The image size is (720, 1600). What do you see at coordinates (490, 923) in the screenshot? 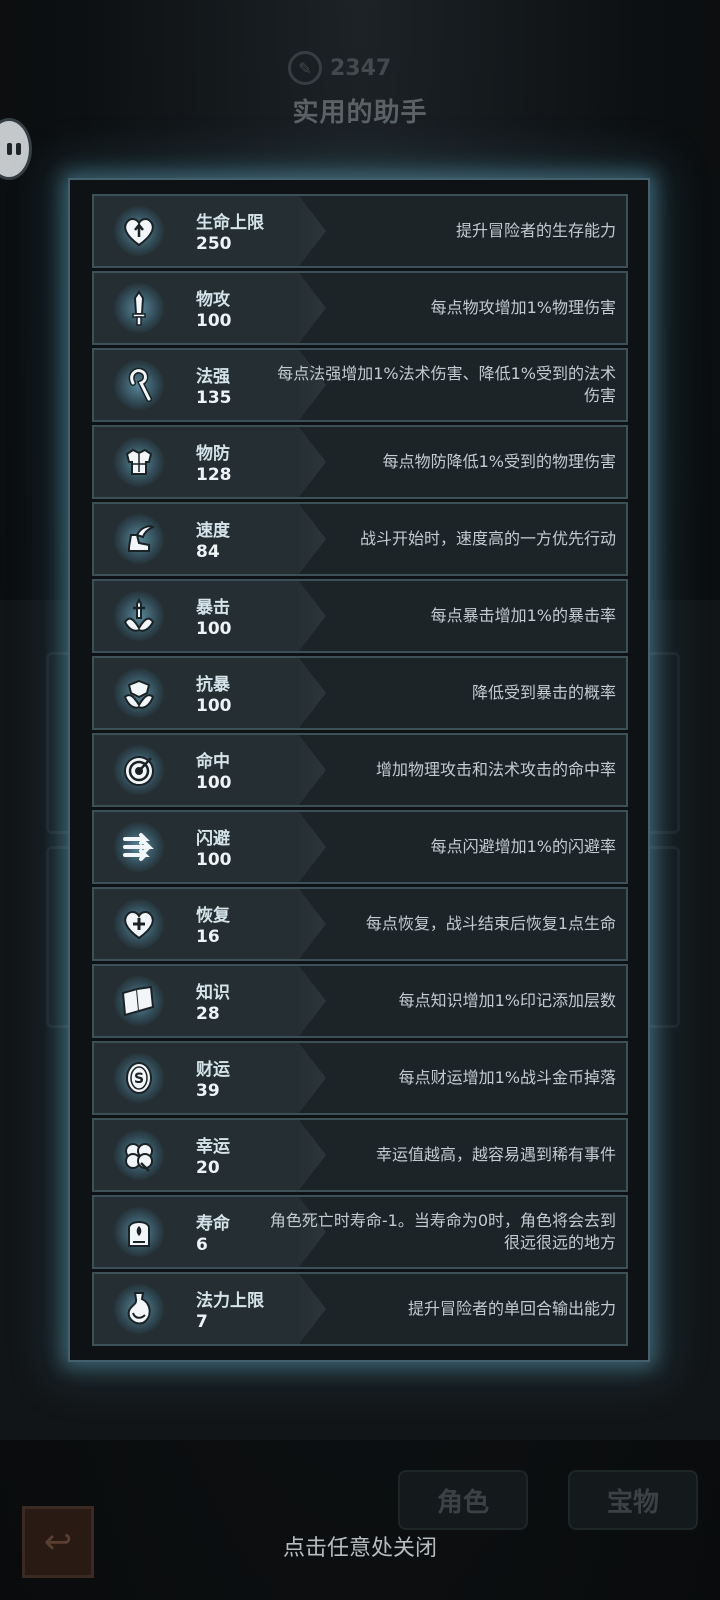
I see `stat-description: 每点恢复，战斗结束后恢复1点生命` at bounding box center [490, 923].